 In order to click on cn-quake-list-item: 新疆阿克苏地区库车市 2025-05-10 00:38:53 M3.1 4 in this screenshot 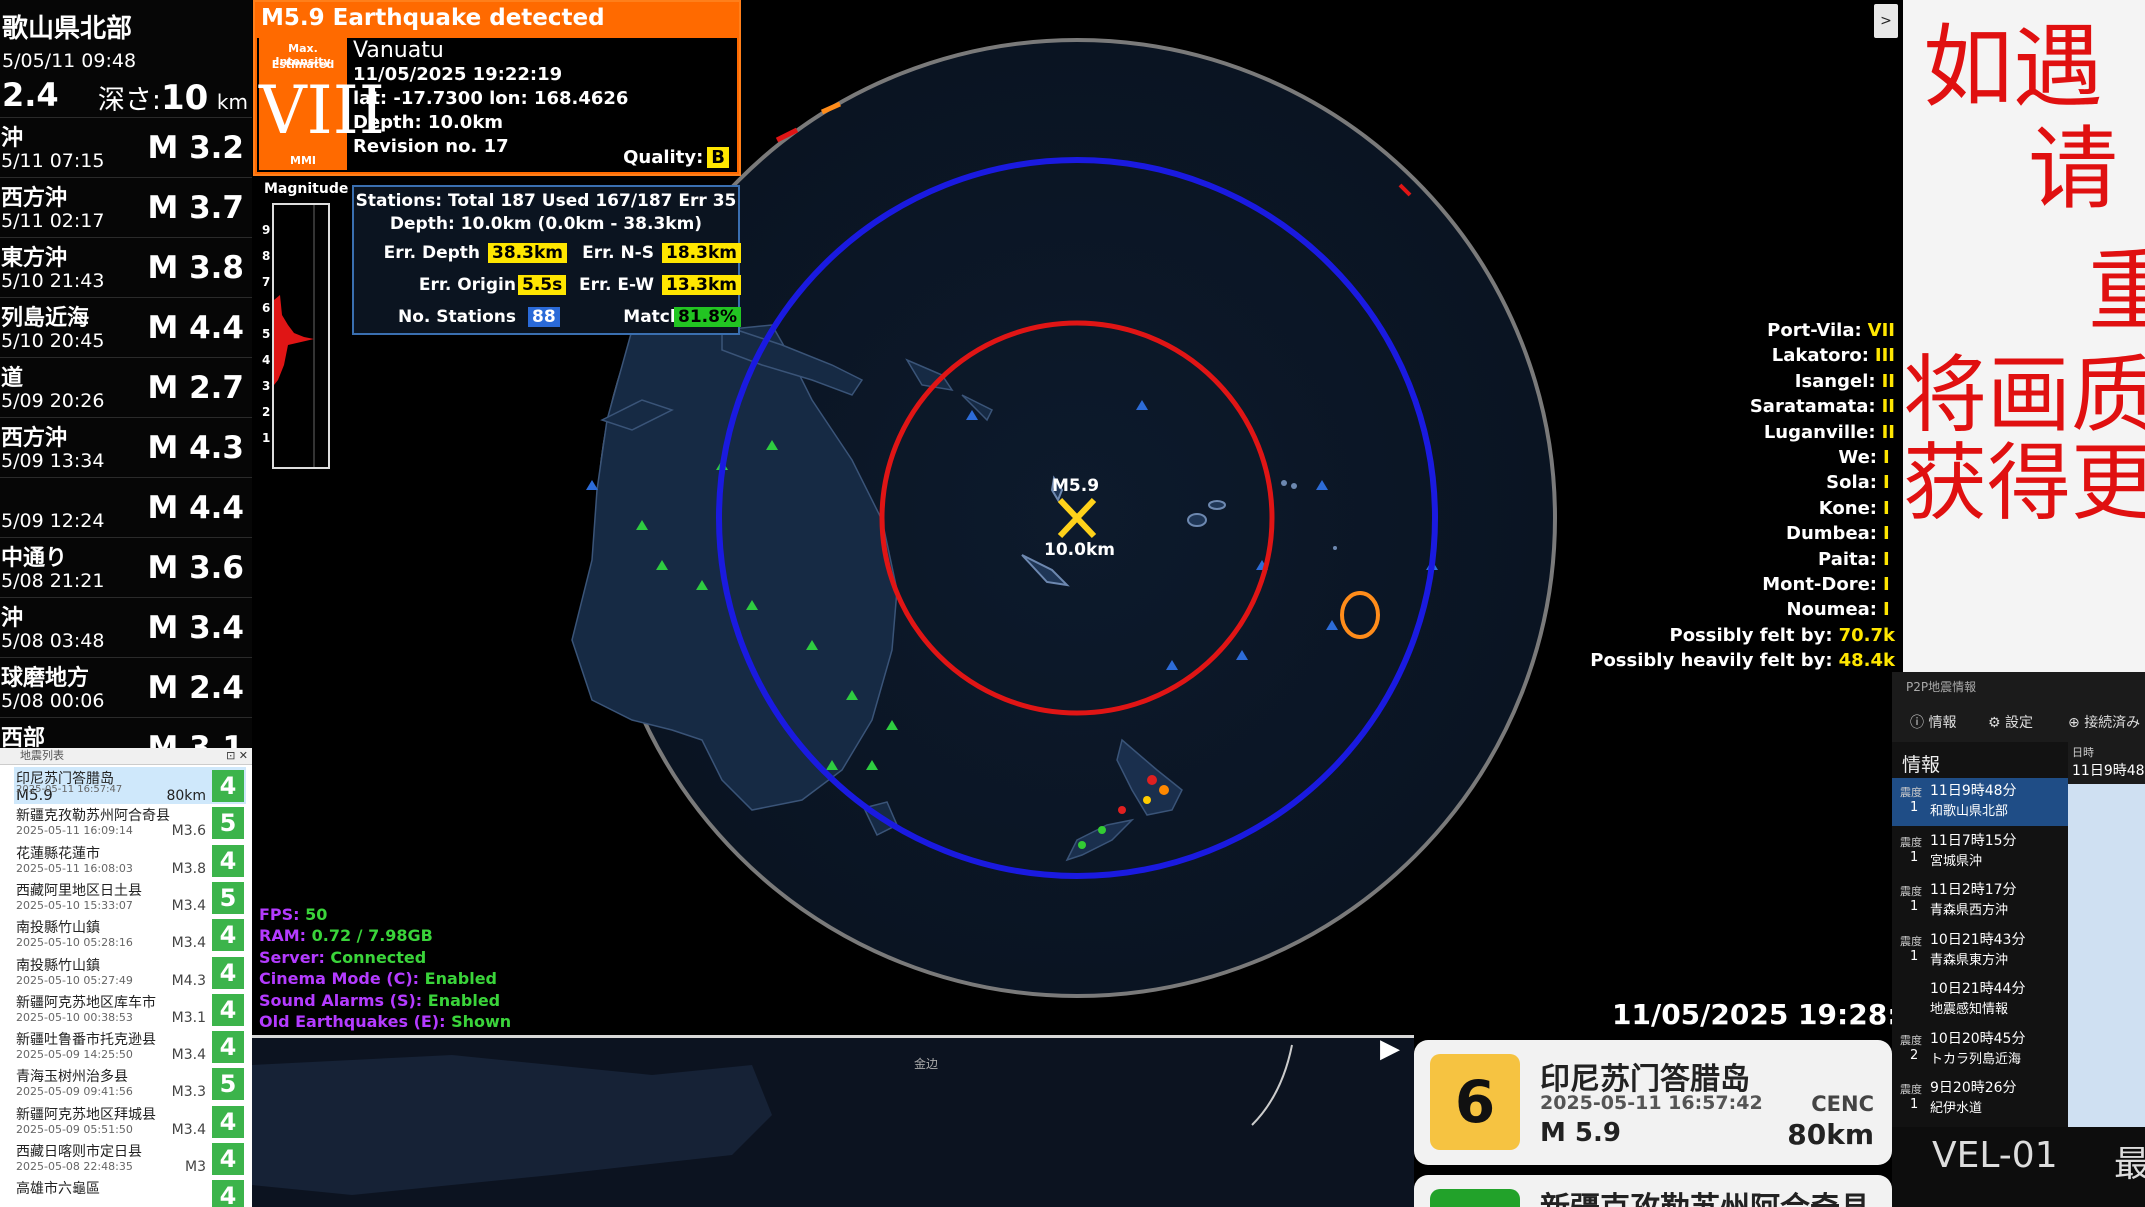, I will do `click(130, 1009)`.